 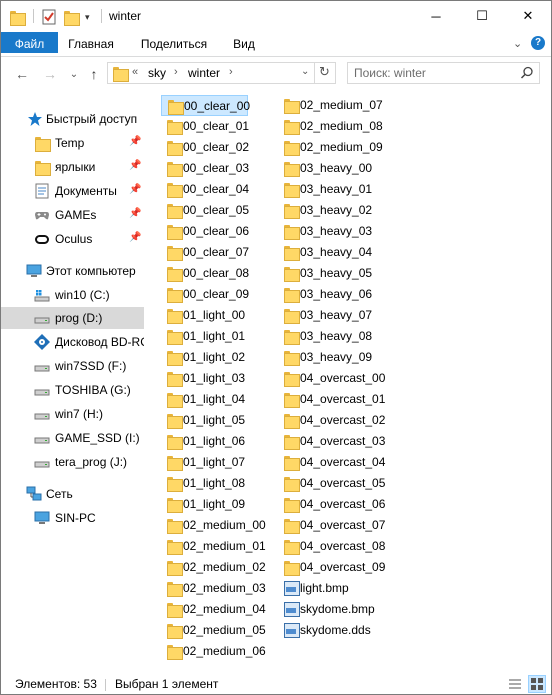 What do you see at coordinates (205, 231) in the screenshot?
I see `folder-item: 00_clear_06` at bounding box center [205, 231].